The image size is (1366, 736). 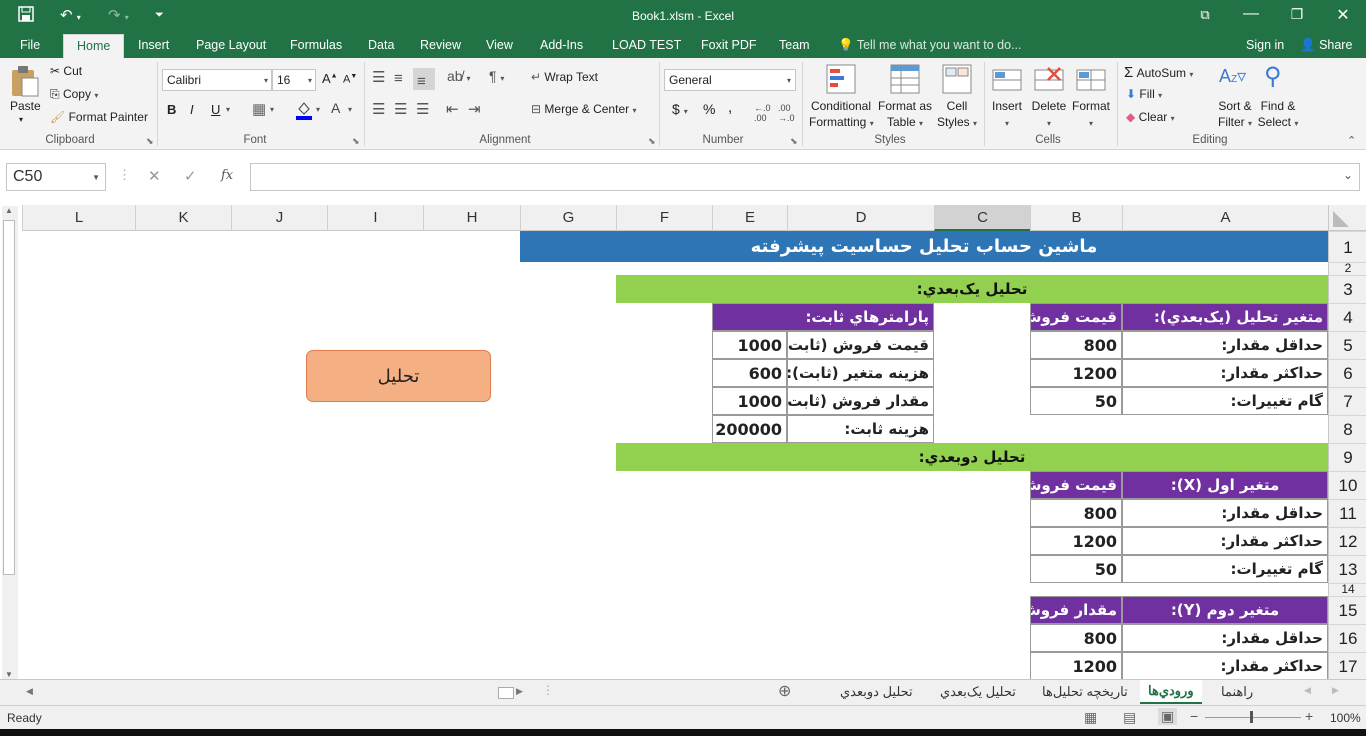 I want to click on merge-center-button: ⊟ Merge & Center ▾, so click(x=583, y=109).